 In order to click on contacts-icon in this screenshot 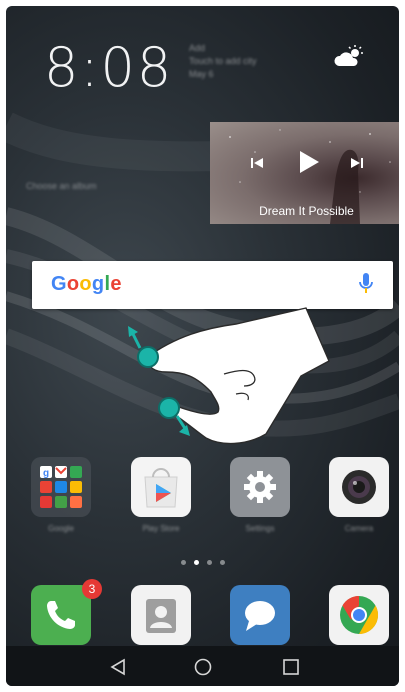, I will do `click(161, 616)`.